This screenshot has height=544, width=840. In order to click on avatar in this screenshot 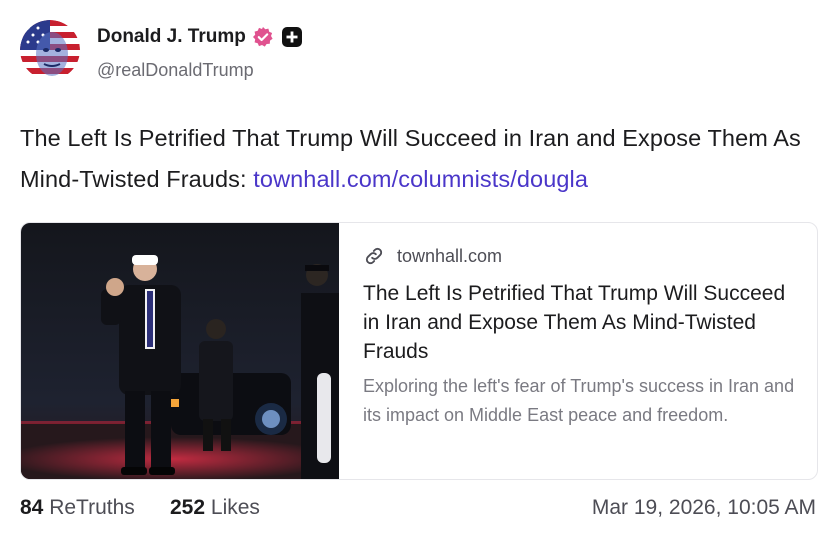, I will do `click(50, 50)`.